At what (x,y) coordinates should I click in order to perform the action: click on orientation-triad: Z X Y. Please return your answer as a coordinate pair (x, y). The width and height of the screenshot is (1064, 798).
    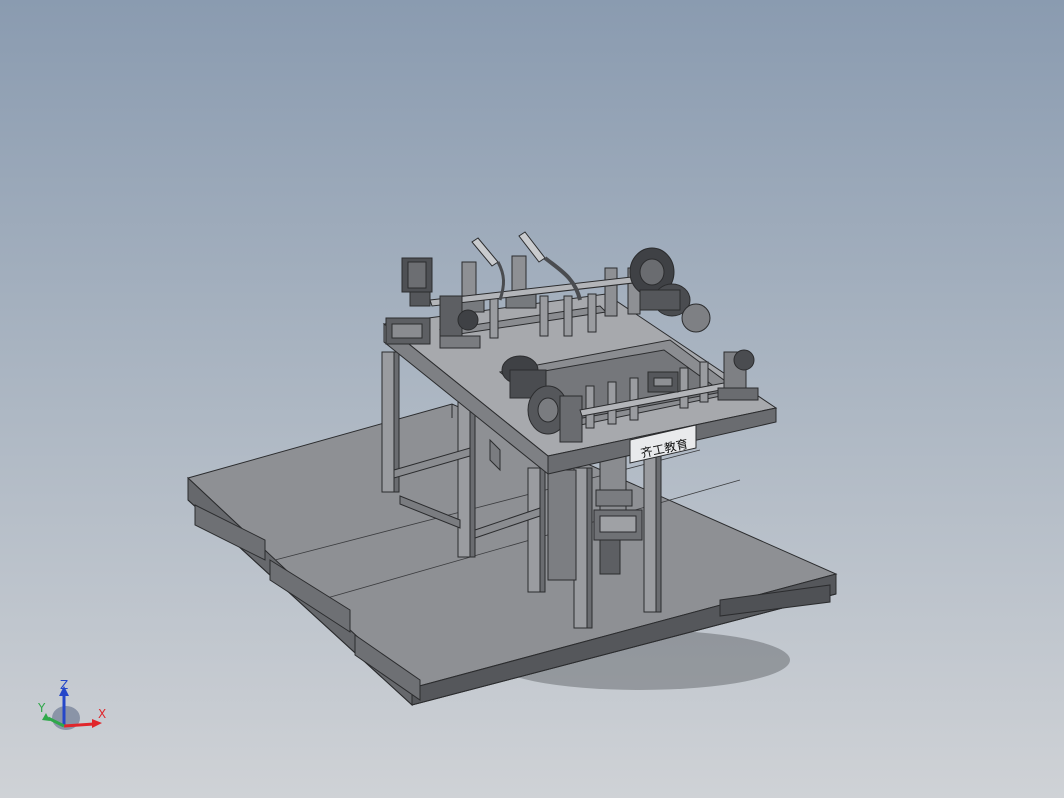
    Looking at the image, I should click on (74, 712).